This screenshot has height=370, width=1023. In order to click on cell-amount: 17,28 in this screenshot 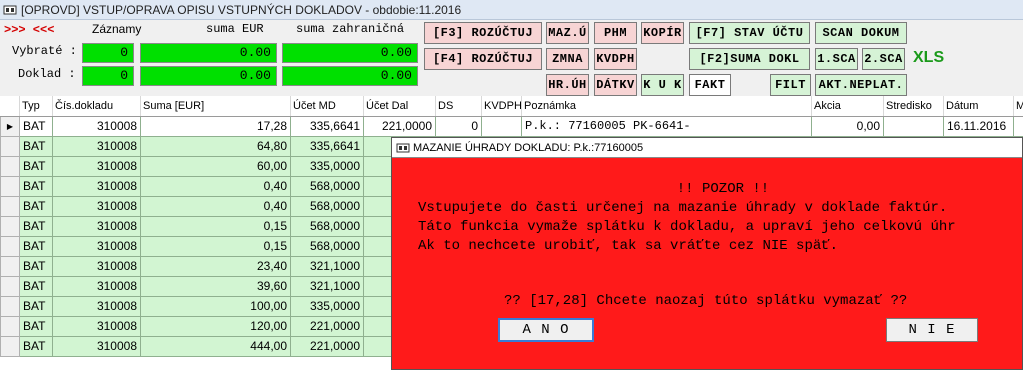, I will do `click(215, 126)`.